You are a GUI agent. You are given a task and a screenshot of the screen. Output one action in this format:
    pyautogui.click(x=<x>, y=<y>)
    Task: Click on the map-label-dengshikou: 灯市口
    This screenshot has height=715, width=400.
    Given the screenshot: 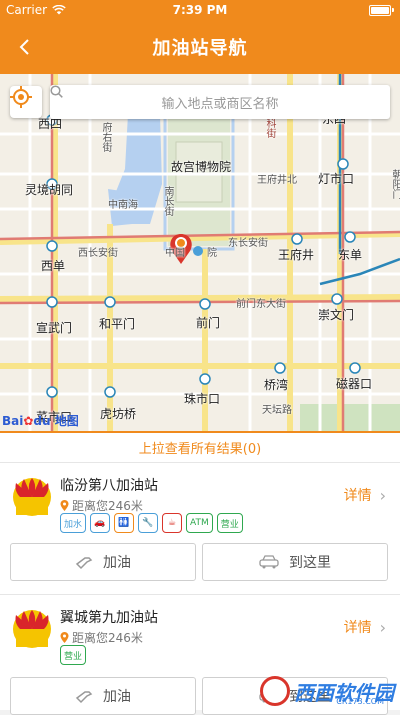 What is the action you would take?
    pyautogui.click(x=336, y=178)
    